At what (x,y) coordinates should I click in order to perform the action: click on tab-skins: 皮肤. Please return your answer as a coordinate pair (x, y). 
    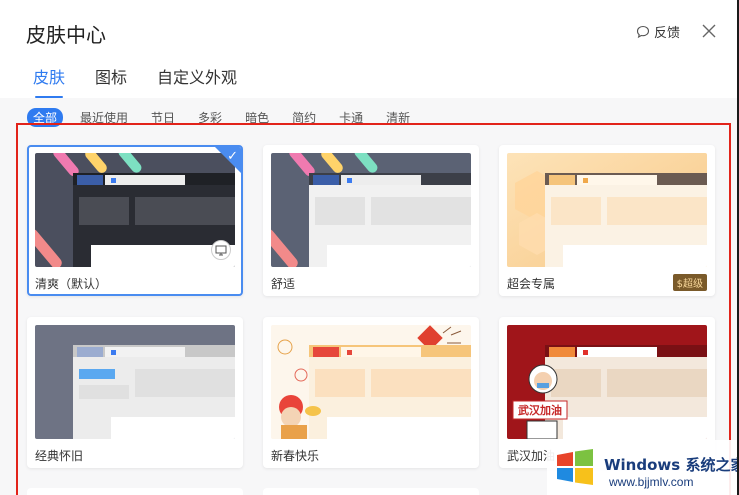
    Looking at the image, I should click on (49, 81).